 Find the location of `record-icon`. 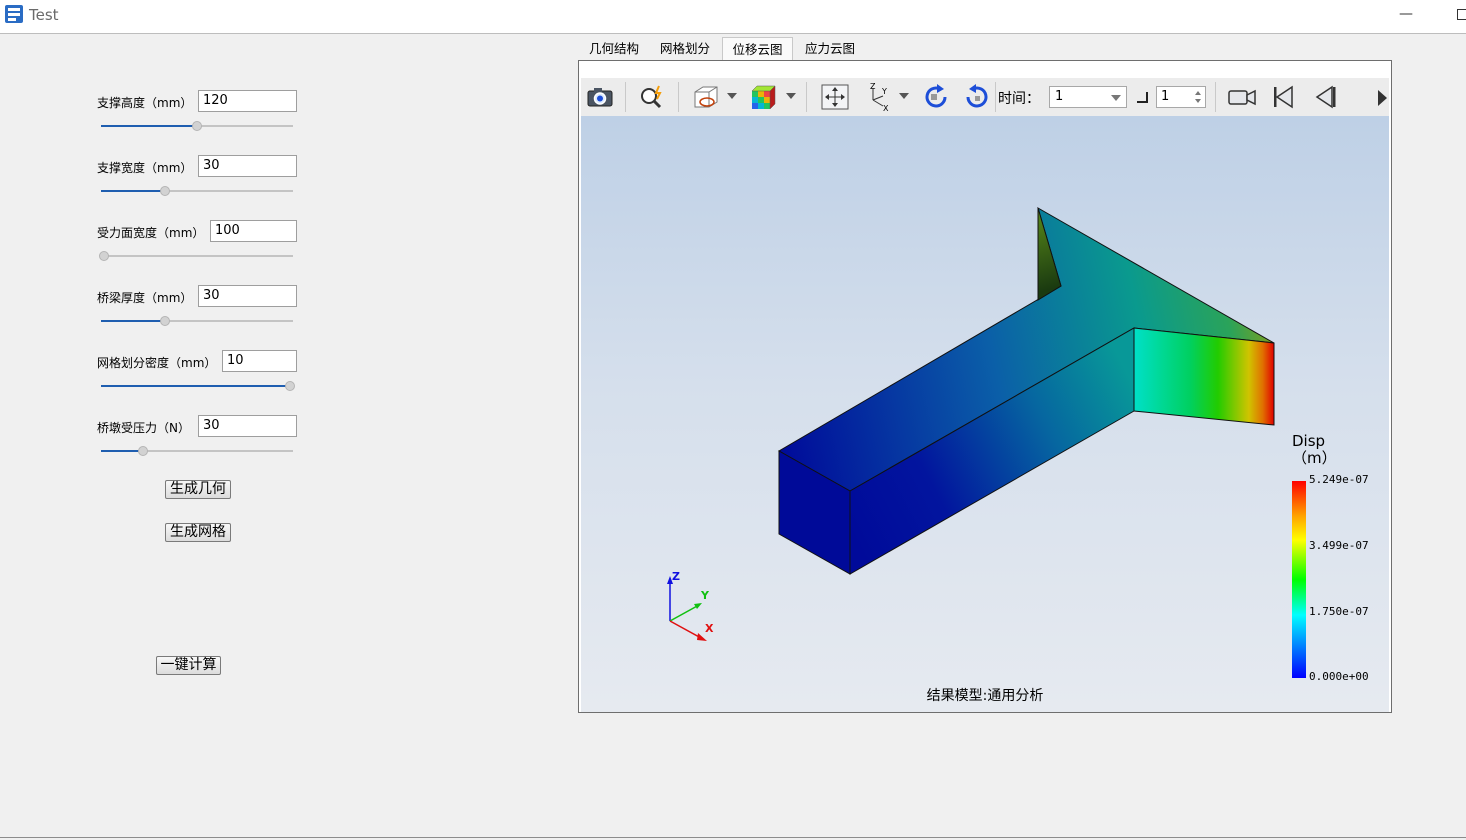

record-icon is located at coordinates (1242, 97).